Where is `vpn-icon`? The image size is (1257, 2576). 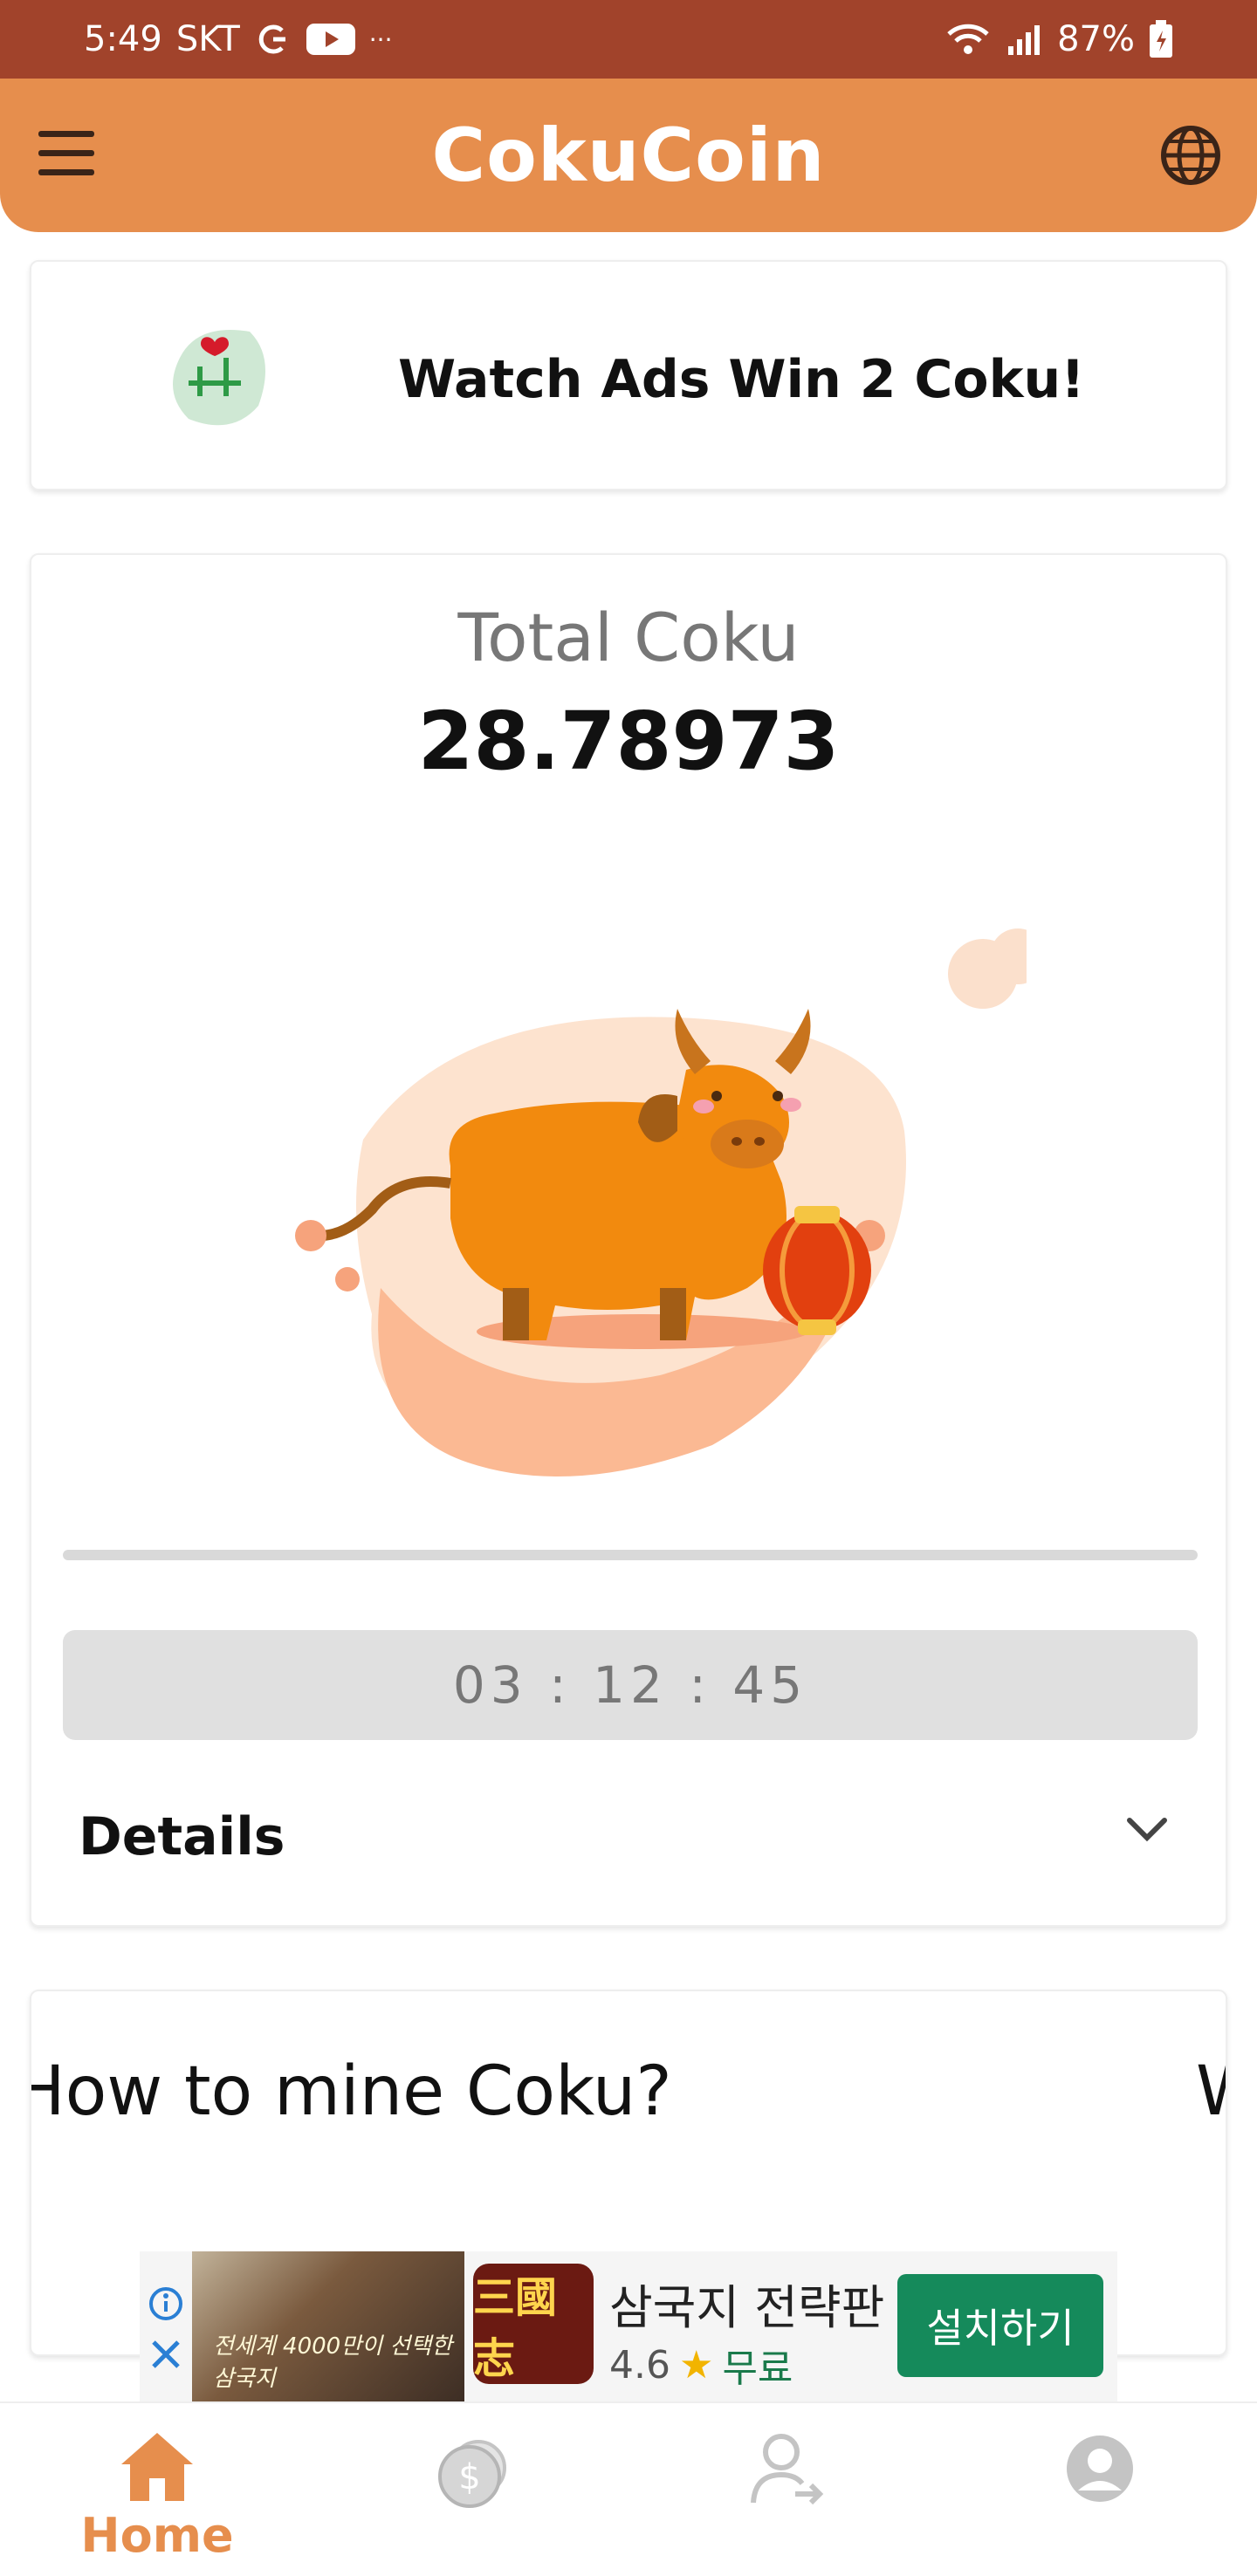
vpn-icon is located at coordinates (271, 39).